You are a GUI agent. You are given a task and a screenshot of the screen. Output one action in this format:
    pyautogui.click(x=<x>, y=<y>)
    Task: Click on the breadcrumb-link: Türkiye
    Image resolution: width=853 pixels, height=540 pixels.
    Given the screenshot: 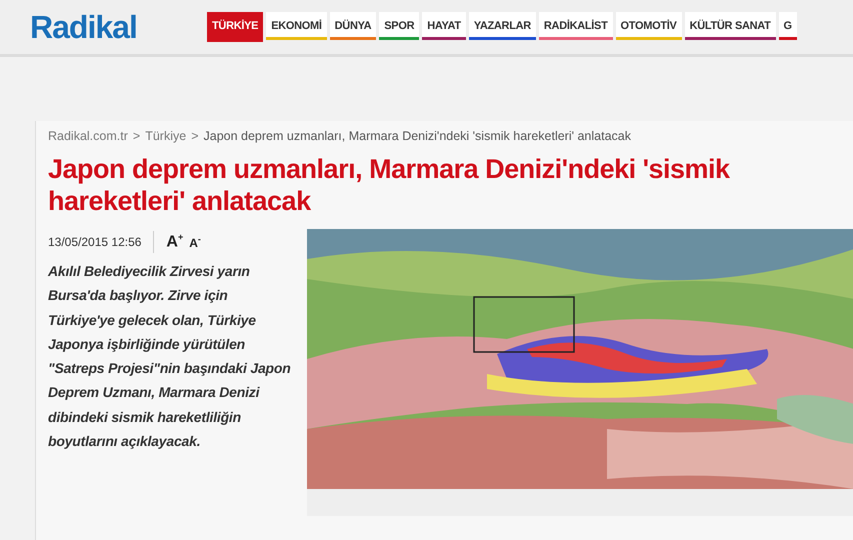 What is the action you would take?
    pyautogui.click(x=165, y=136)
    